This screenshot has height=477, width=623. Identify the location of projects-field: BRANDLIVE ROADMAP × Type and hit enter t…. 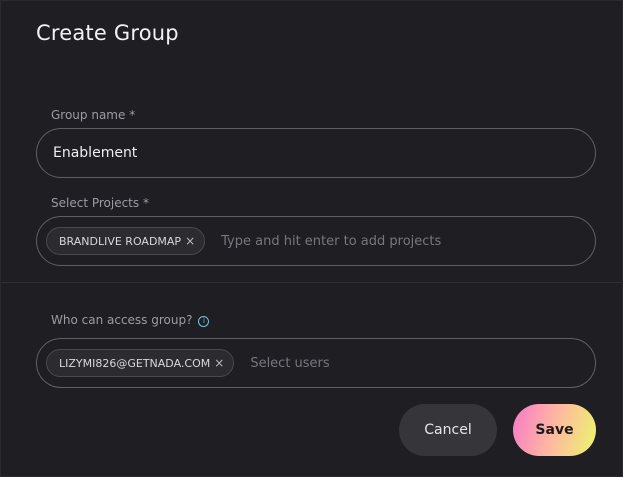
(316, 241).